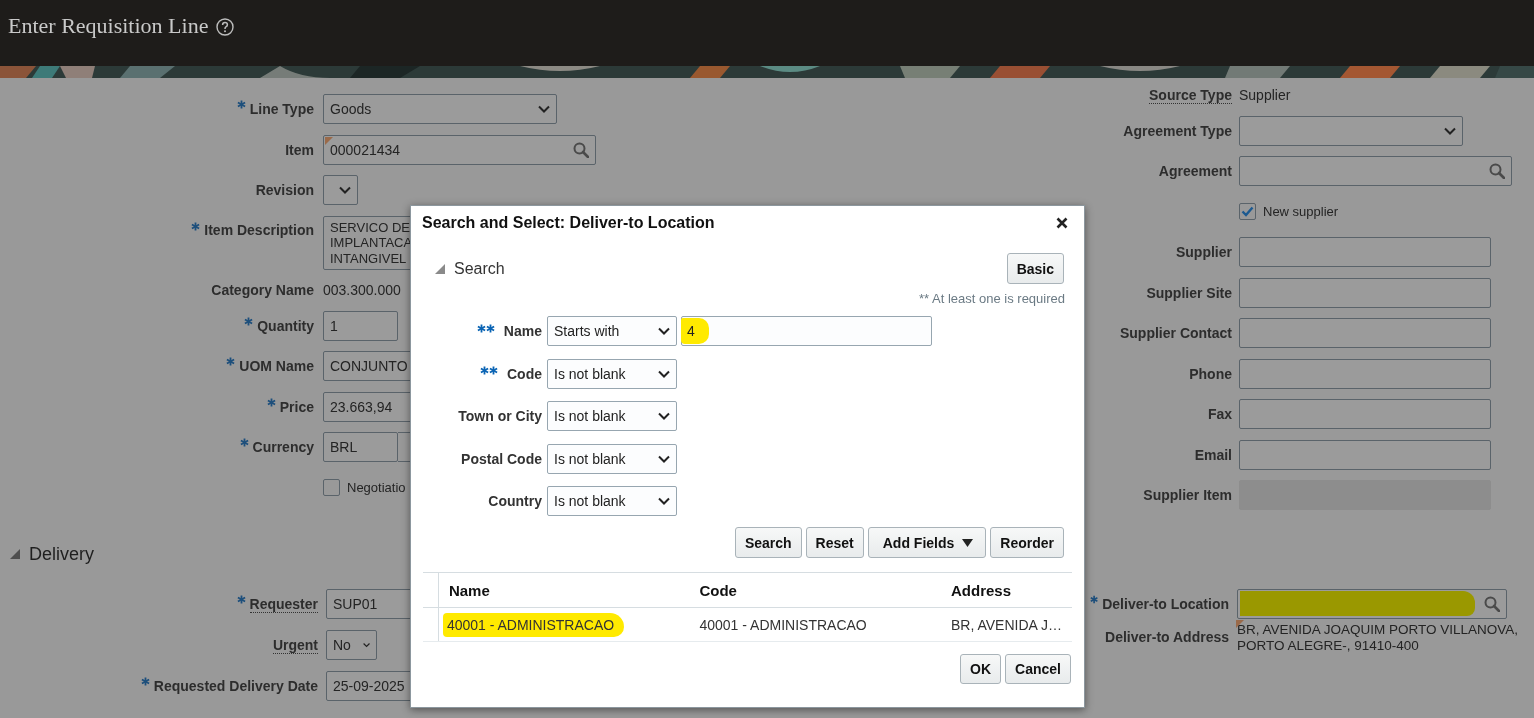  I want to click on field-label: Line Type, so click(281, 109).